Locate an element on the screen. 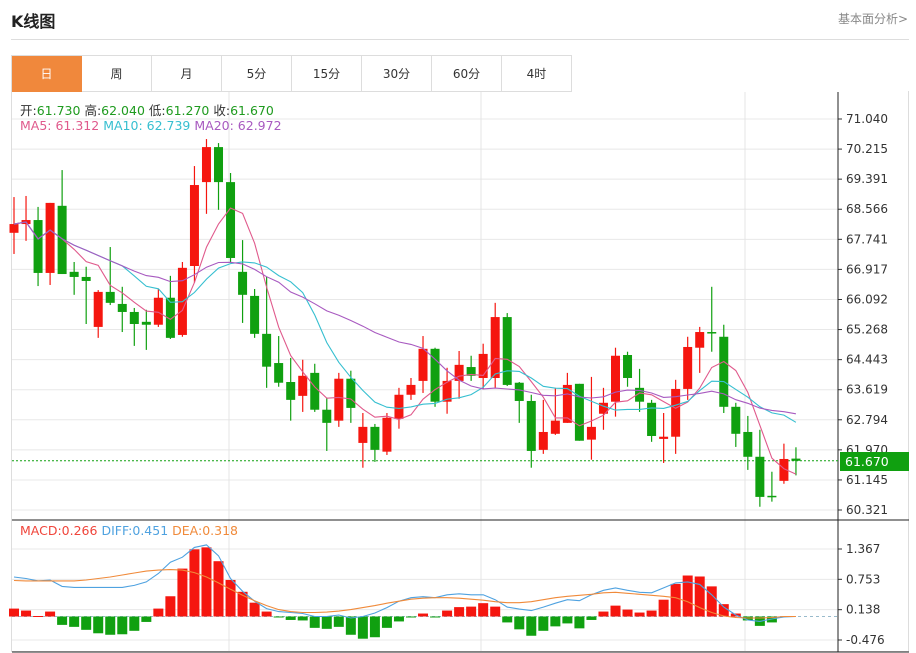 The image size is (916, 653). macd-info: MACD:0.266 DIFF:0.451 DEA:0.318 is located at coordinates (129, 530).